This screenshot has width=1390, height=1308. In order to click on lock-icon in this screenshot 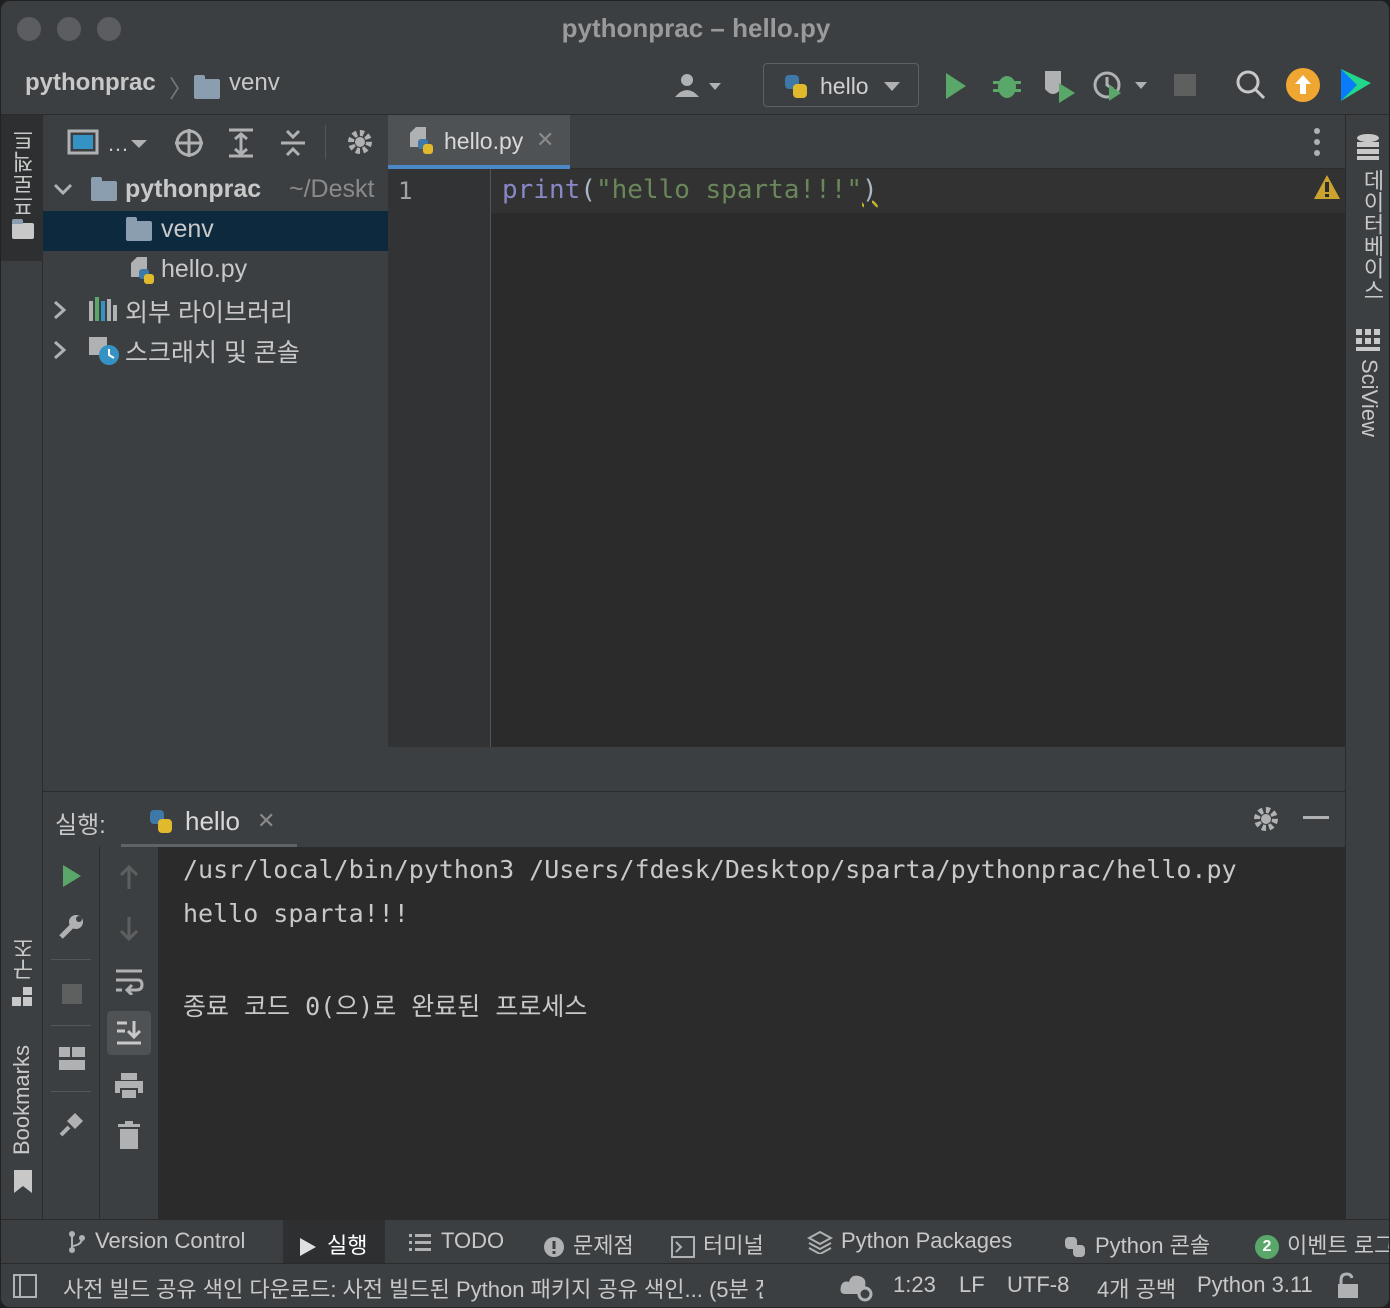, I will do `click(1348, 1286)`.